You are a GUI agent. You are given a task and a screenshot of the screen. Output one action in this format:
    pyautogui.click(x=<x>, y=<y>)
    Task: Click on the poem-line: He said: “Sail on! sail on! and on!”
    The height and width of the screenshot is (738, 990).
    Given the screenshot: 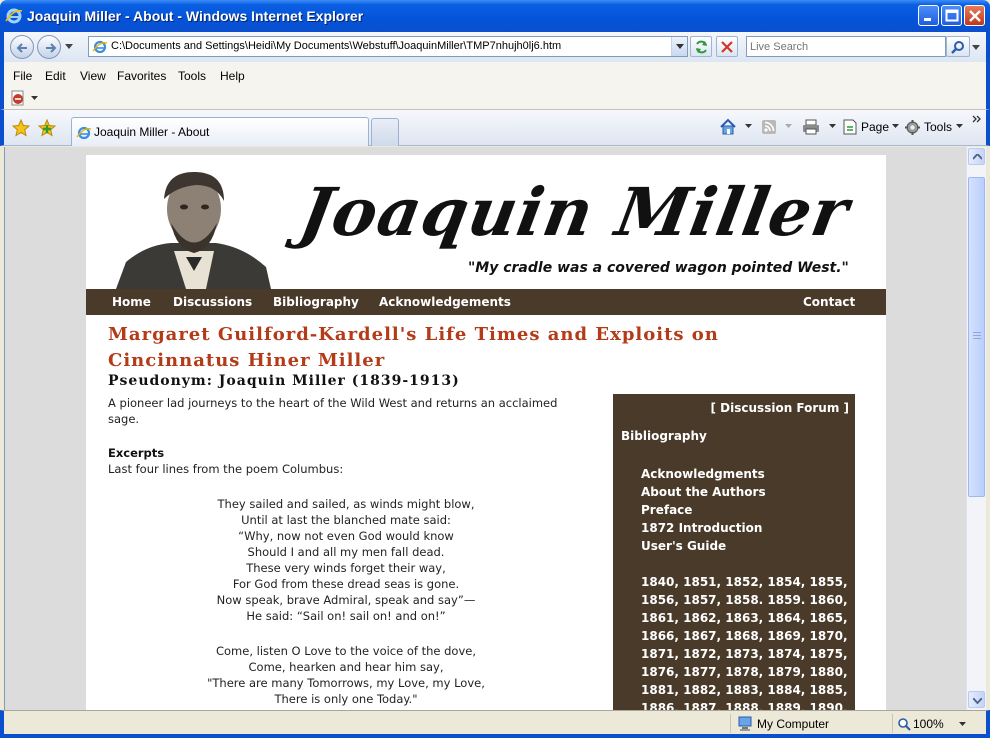 What is the action you would take?
    pyautogui.click(x=346, y=616)
    